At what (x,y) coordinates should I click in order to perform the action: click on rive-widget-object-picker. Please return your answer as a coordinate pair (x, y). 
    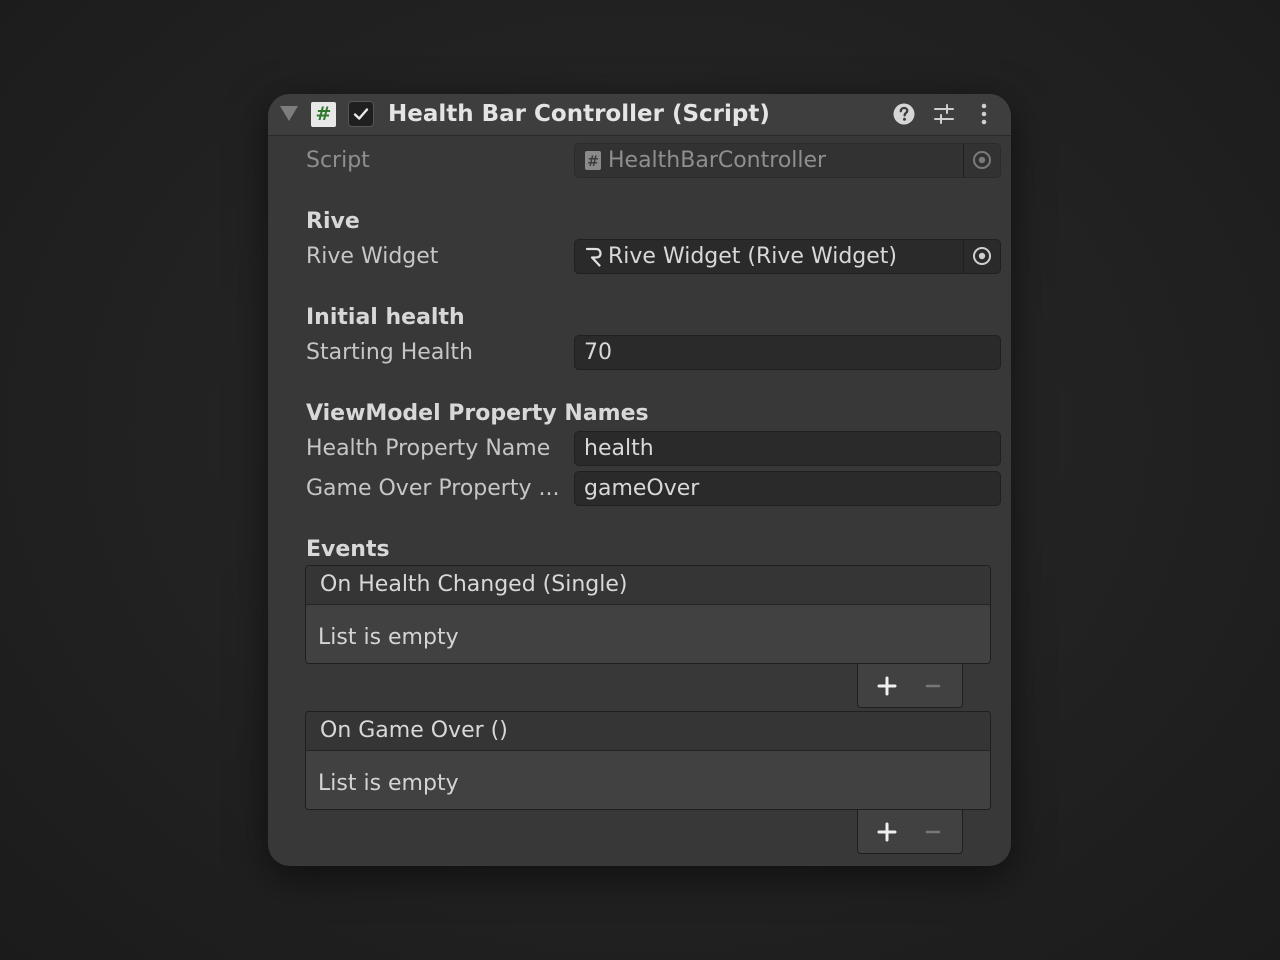
    Looking at the image, I should click on (981, 256).